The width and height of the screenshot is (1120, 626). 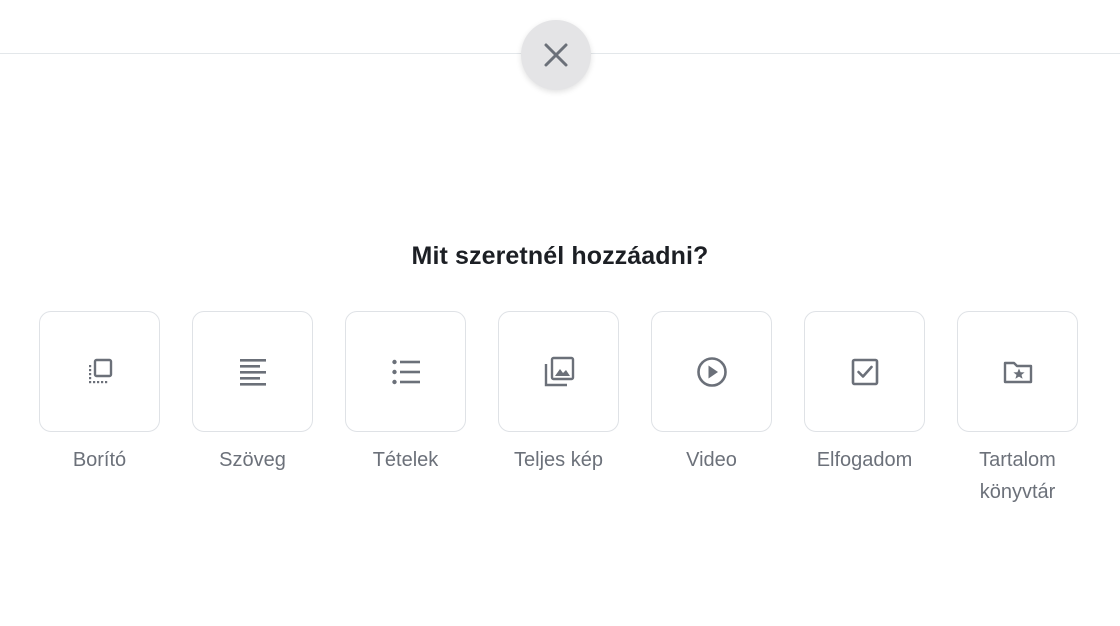 I want to click on option-video: Video, so click(x=711, y=409).